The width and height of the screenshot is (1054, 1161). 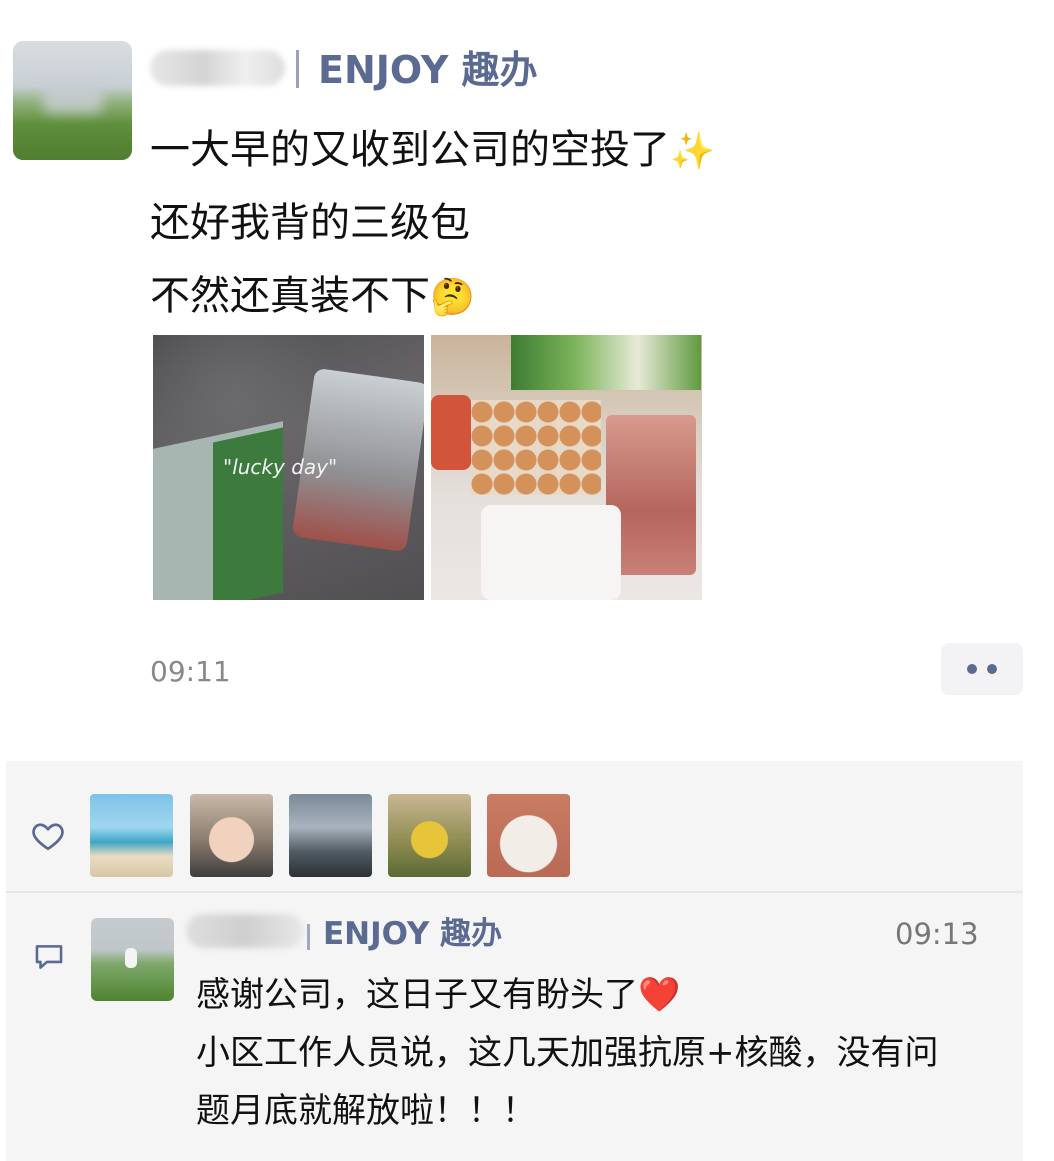 What do you see at coordinates (297, 69) in the screenshot?
I see `name-separator` at bounding box center [297, 69].